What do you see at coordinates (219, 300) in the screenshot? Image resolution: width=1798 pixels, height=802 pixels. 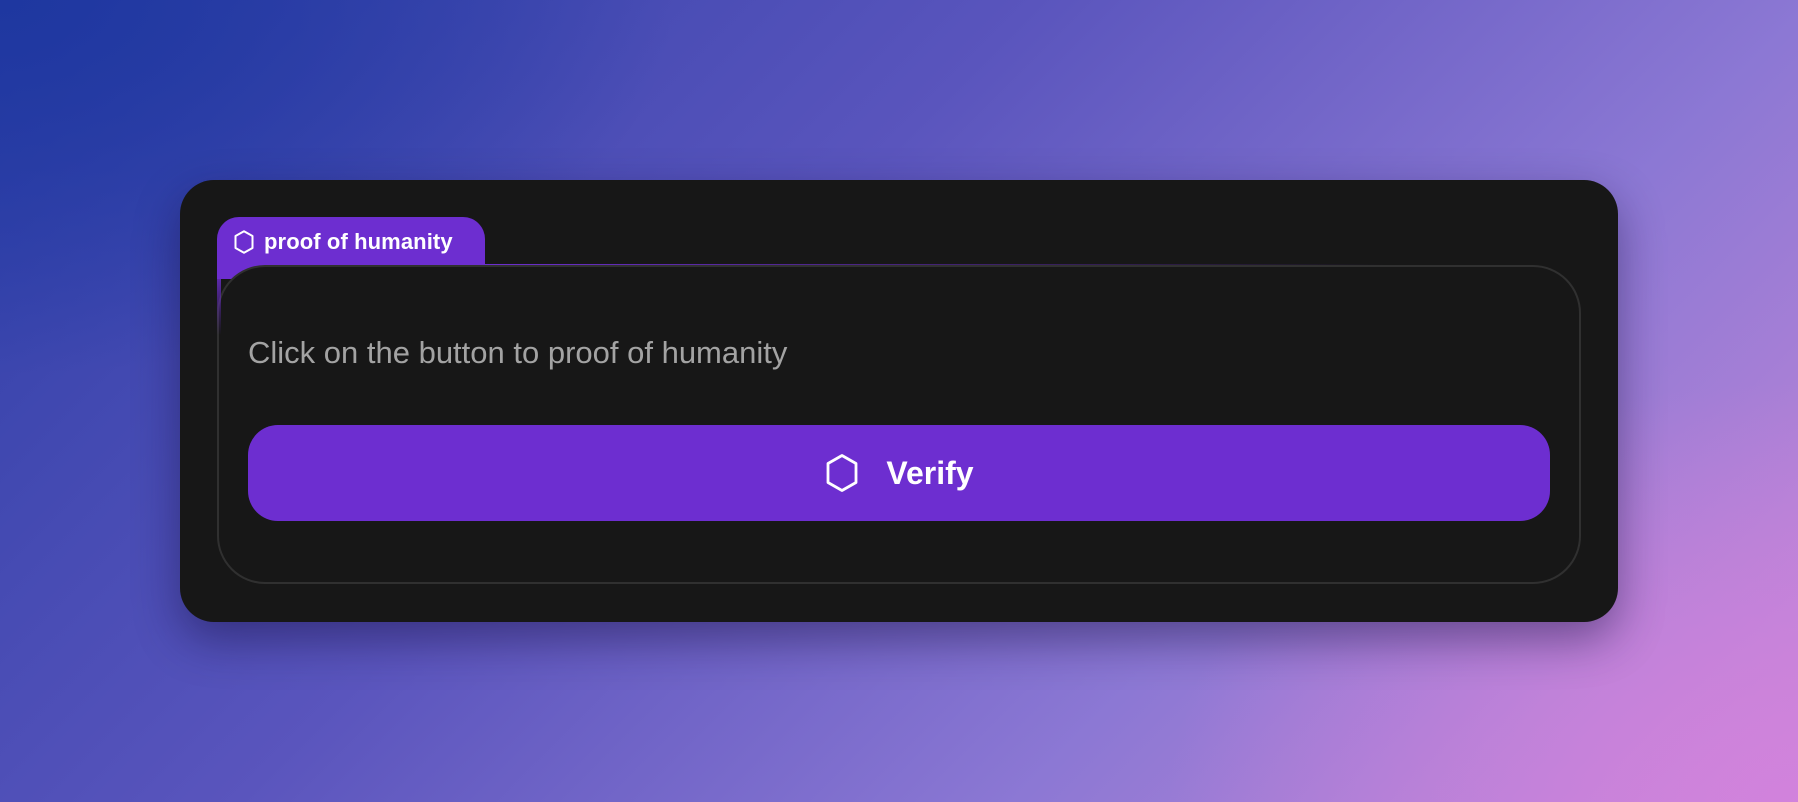 I see `panel-accent-line` at bounding box center [219, 300].